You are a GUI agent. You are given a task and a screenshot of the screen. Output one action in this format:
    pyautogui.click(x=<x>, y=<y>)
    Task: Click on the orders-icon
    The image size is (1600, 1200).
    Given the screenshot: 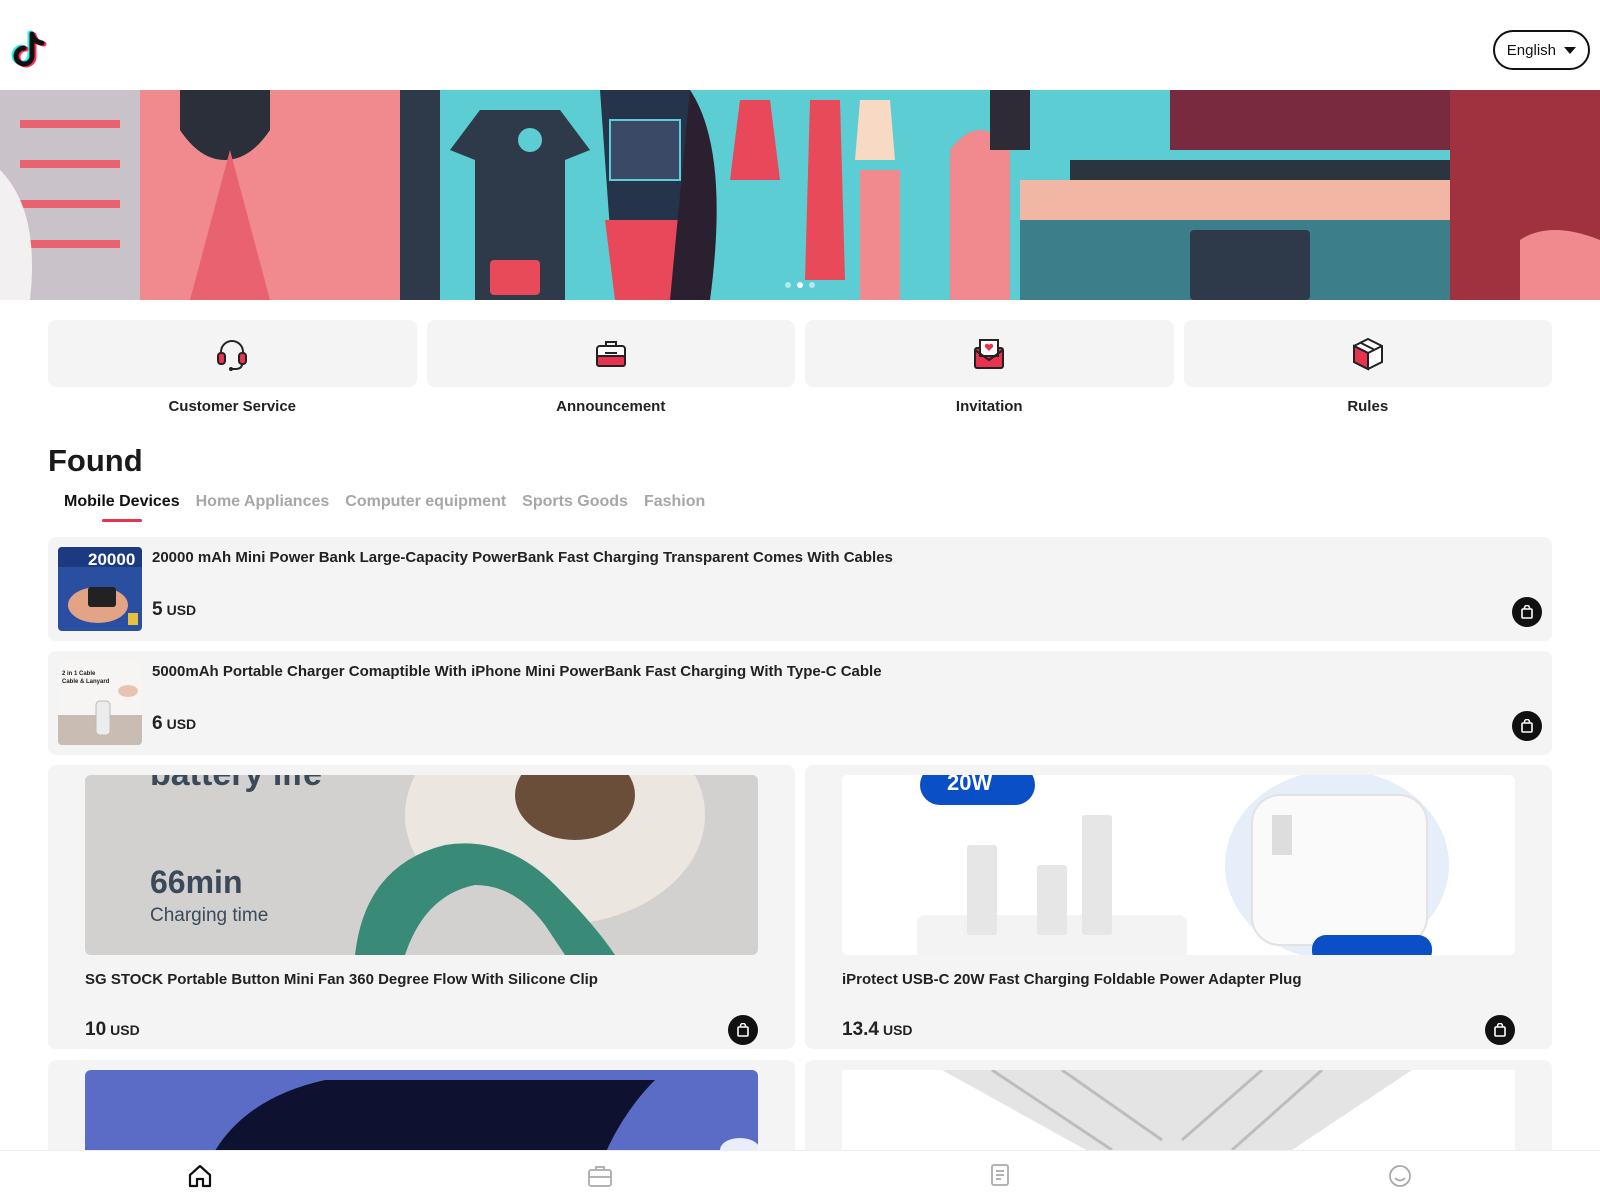 What is the action you would take?
    pyautogui.click(x=1000, y=1174)
    